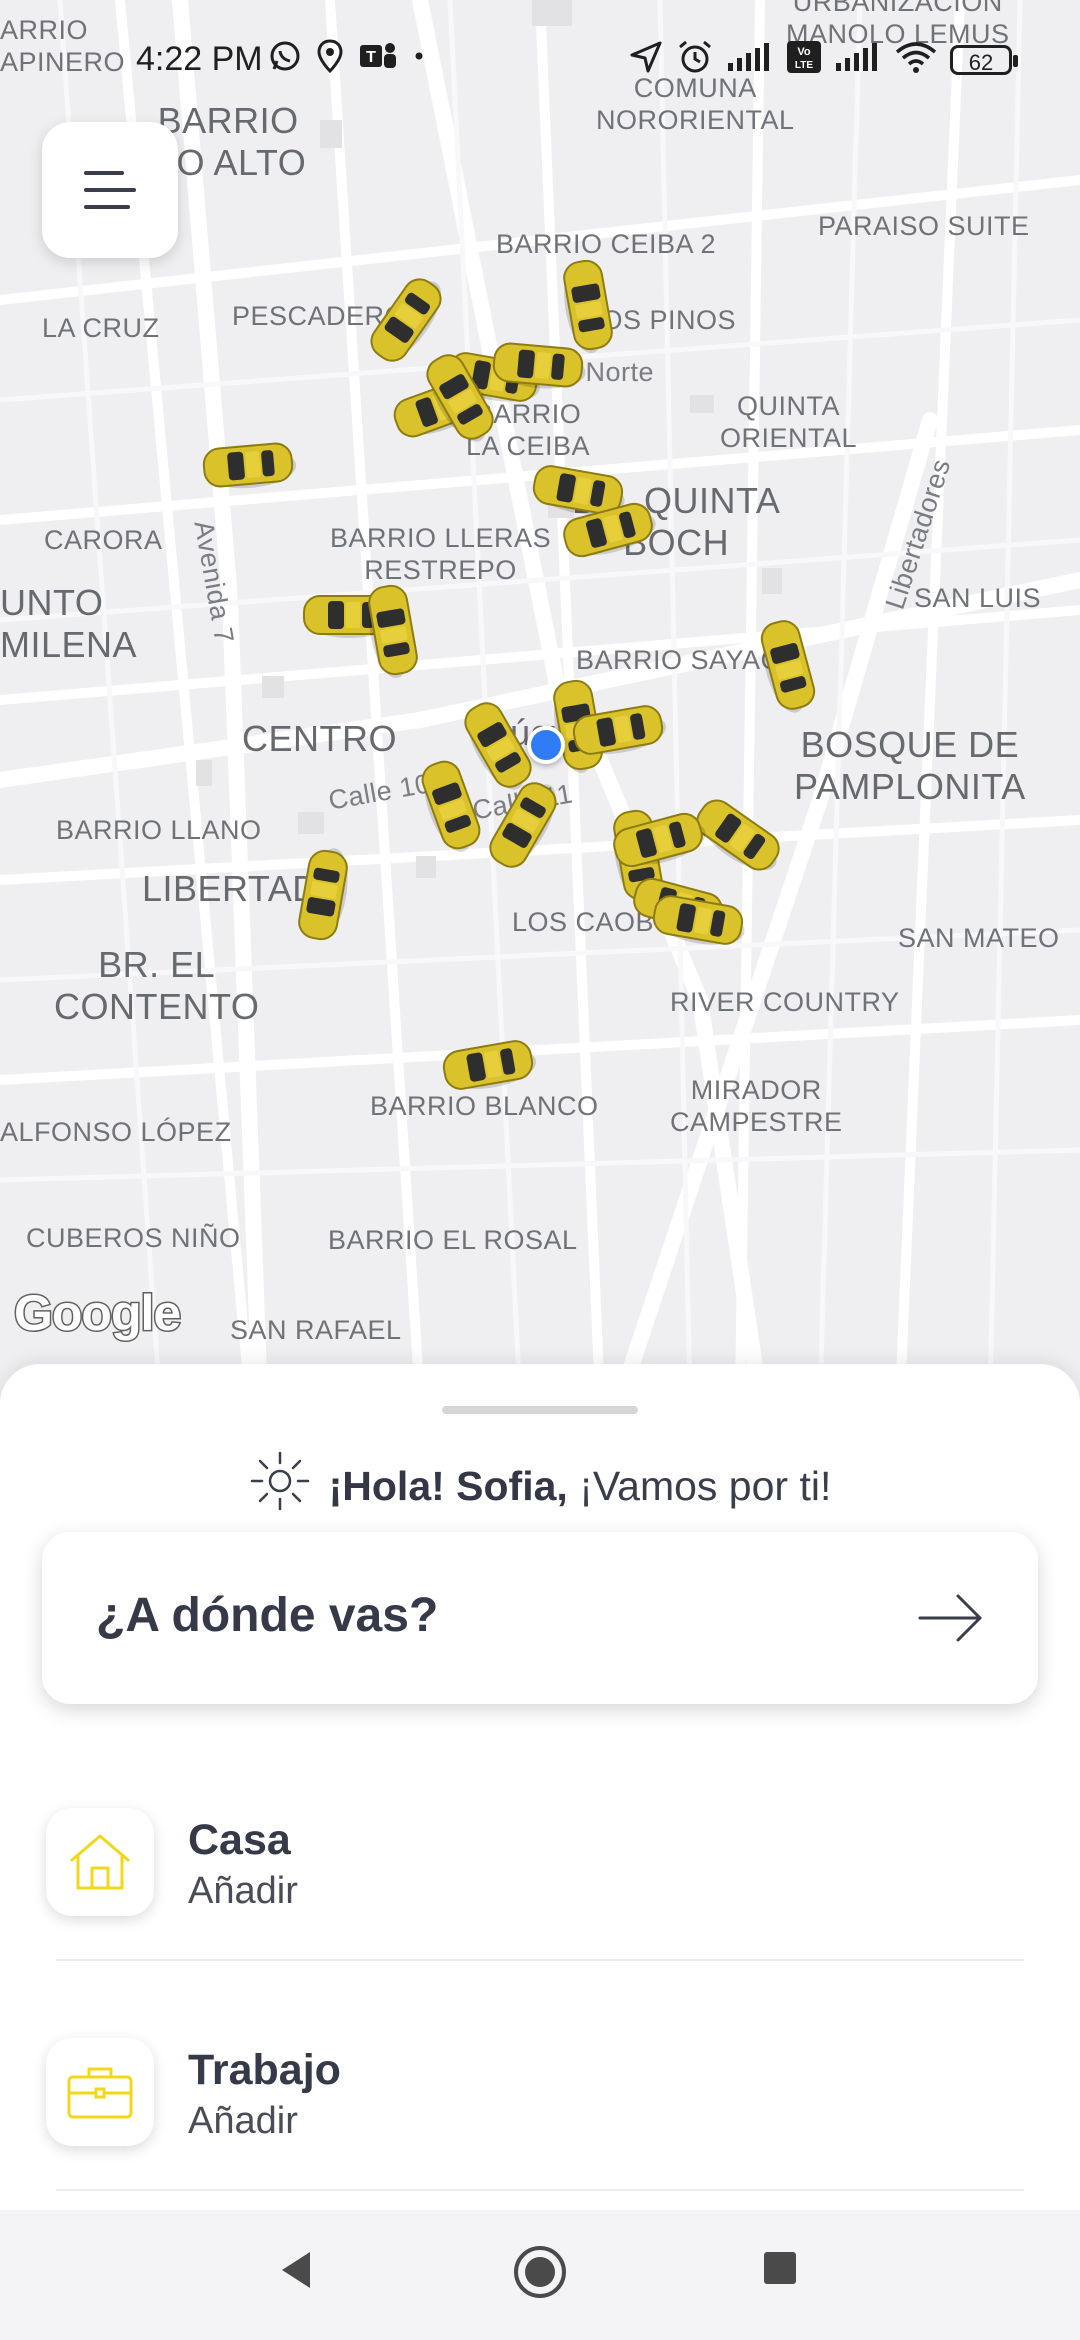 This screenshot has width=1080, height=2340. I want to click on status-time: 4:22 PM, so click(199, 59).